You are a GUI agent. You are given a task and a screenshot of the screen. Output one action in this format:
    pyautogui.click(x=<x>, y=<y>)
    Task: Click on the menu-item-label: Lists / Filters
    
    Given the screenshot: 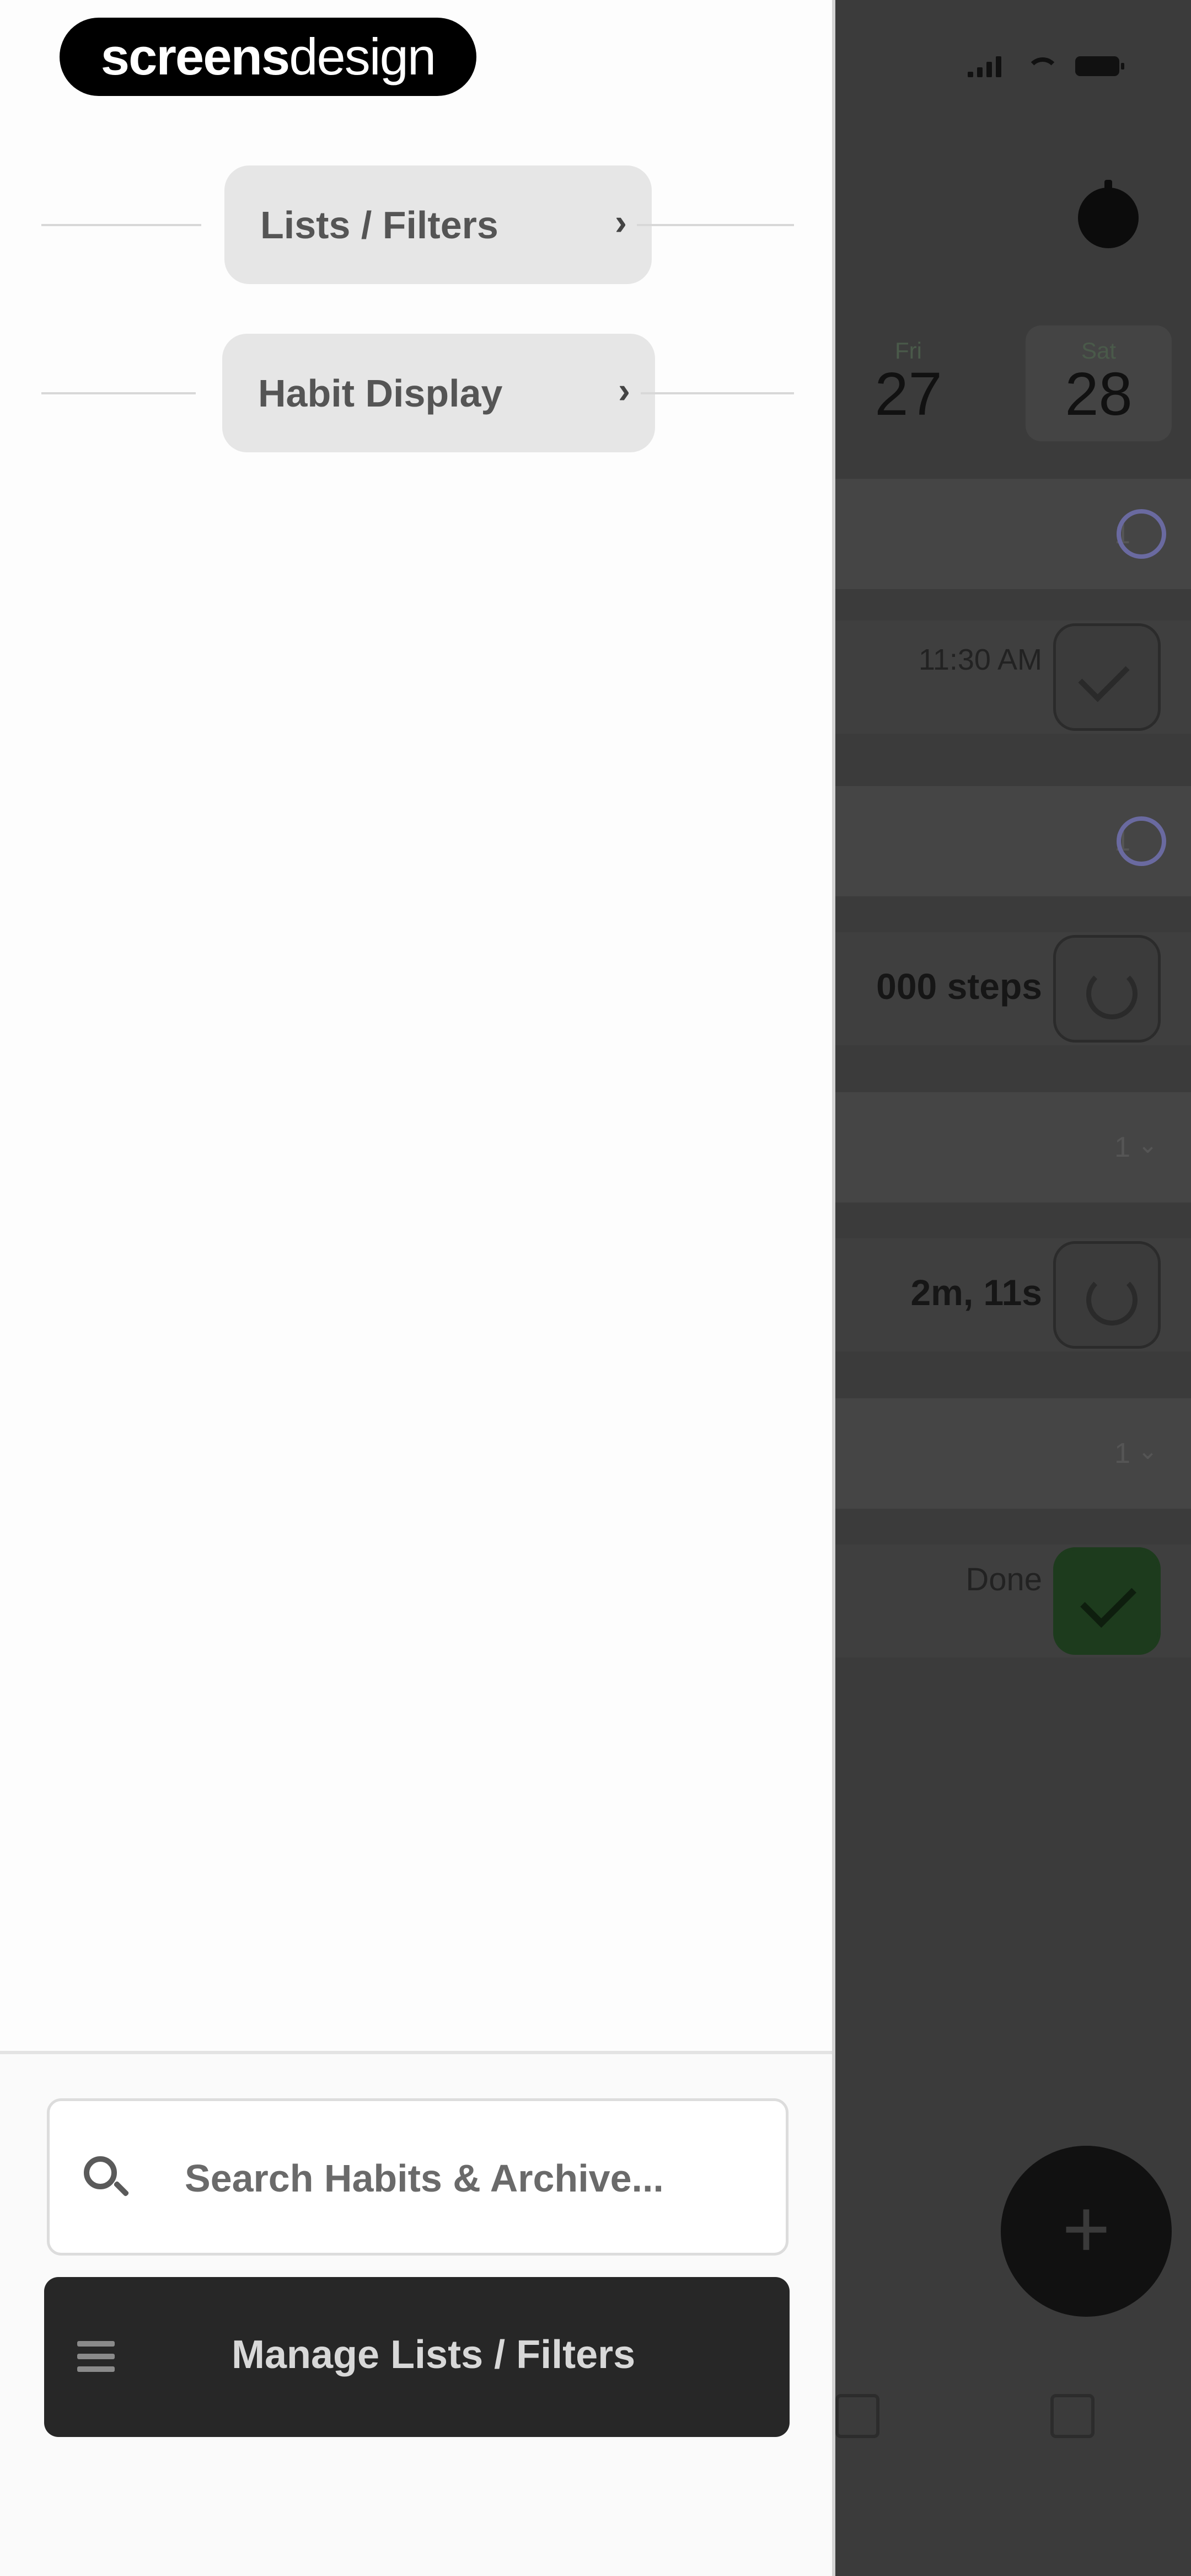 What is the action you would take?
    pyautogui.click(x=379, y=225)
    